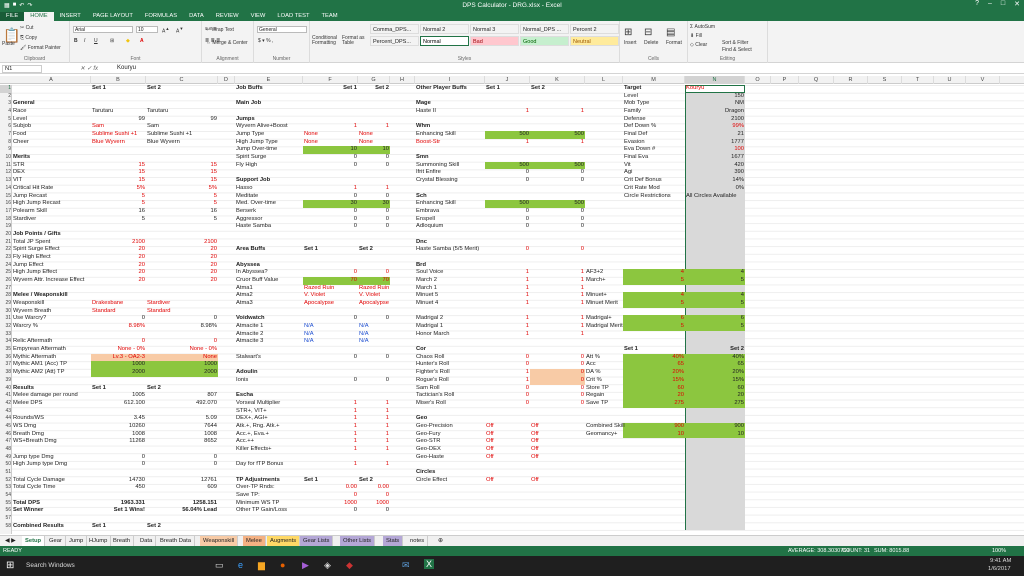 The width and height of the screenshot is (1024, 576). I want to click on cell-A30: Wyvern Breath, so click(32, 312).